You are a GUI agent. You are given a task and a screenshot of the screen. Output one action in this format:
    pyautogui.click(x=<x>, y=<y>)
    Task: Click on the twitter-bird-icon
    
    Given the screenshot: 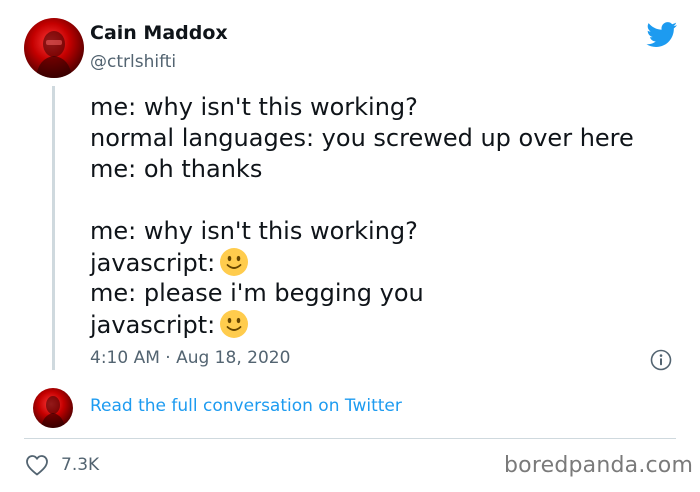 What is the action you would take?
    pyautogui.click(x=662, y=35)
    